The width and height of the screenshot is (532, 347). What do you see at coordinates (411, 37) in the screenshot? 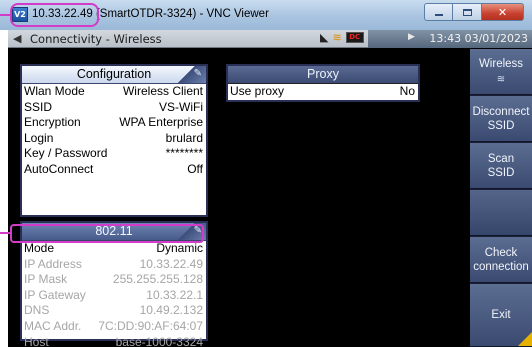
I see `play-icon: ▶` at bounding box center [411, 37].